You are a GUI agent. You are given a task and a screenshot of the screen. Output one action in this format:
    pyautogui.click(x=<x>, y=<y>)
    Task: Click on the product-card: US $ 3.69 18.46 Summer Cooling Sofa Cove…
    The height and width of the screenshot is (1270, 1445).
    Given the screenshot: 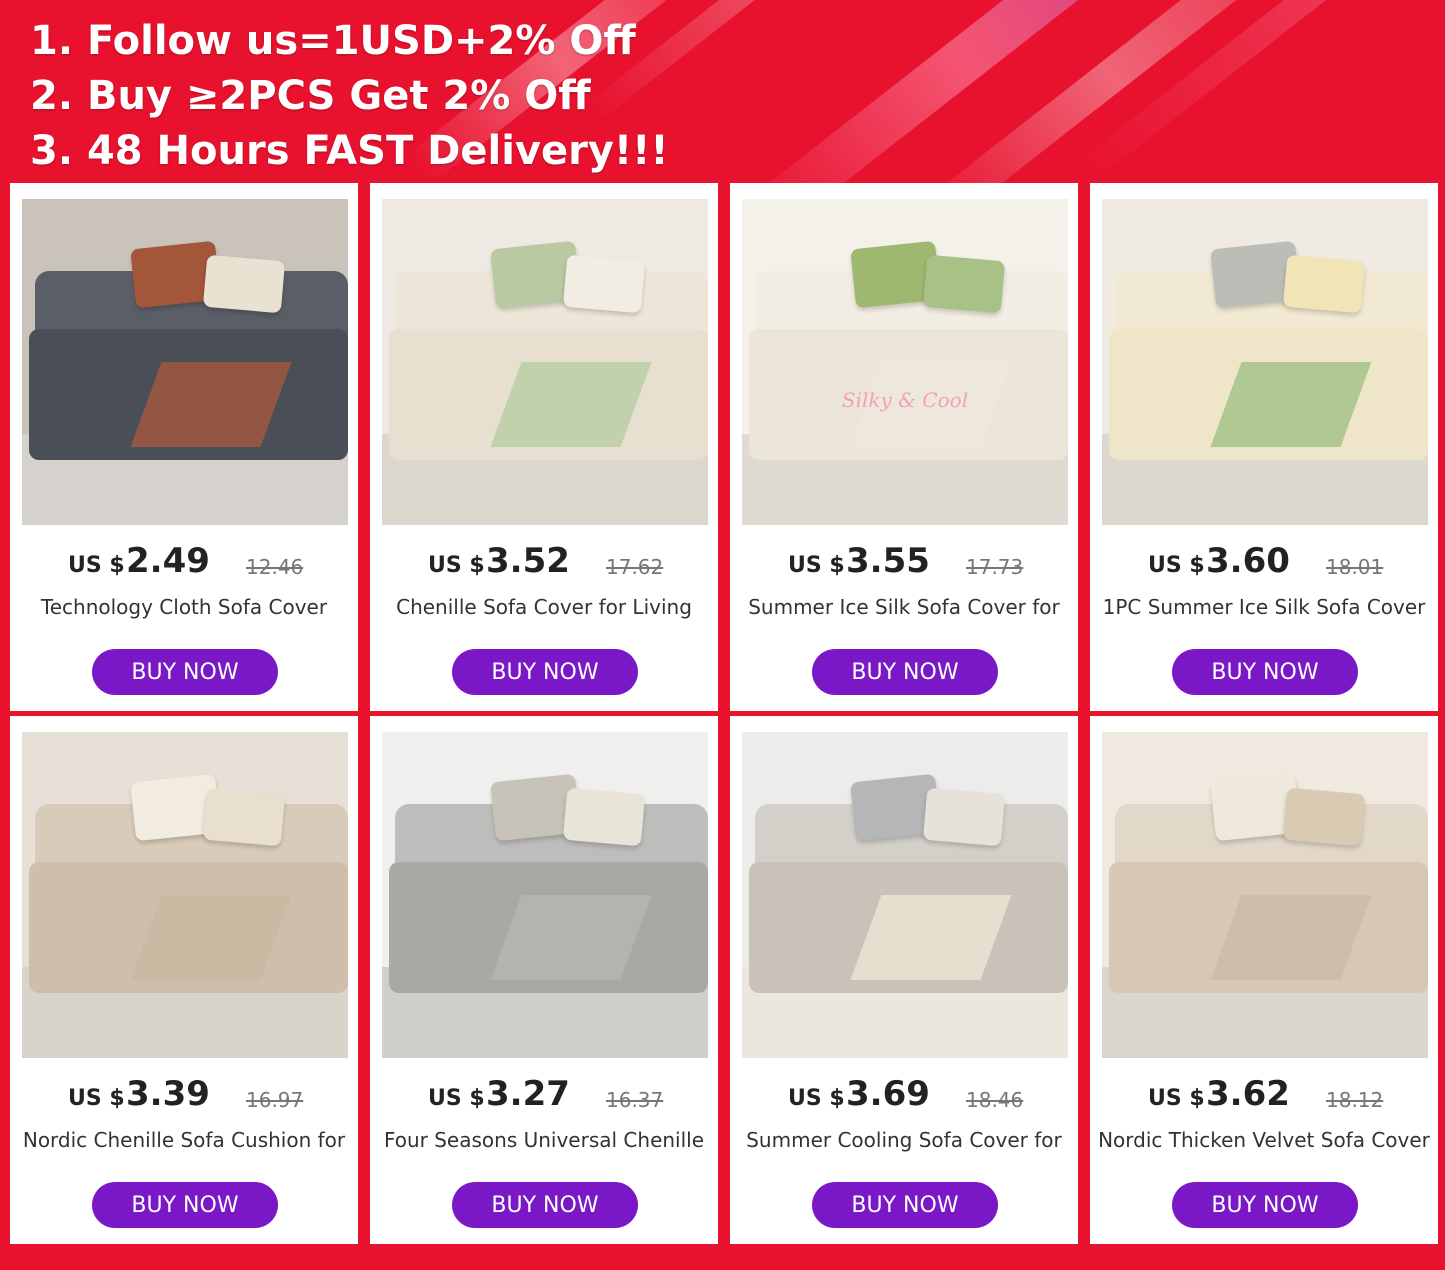 What is the action you would take?
    pyautogui.click(x=904, y=980)
    